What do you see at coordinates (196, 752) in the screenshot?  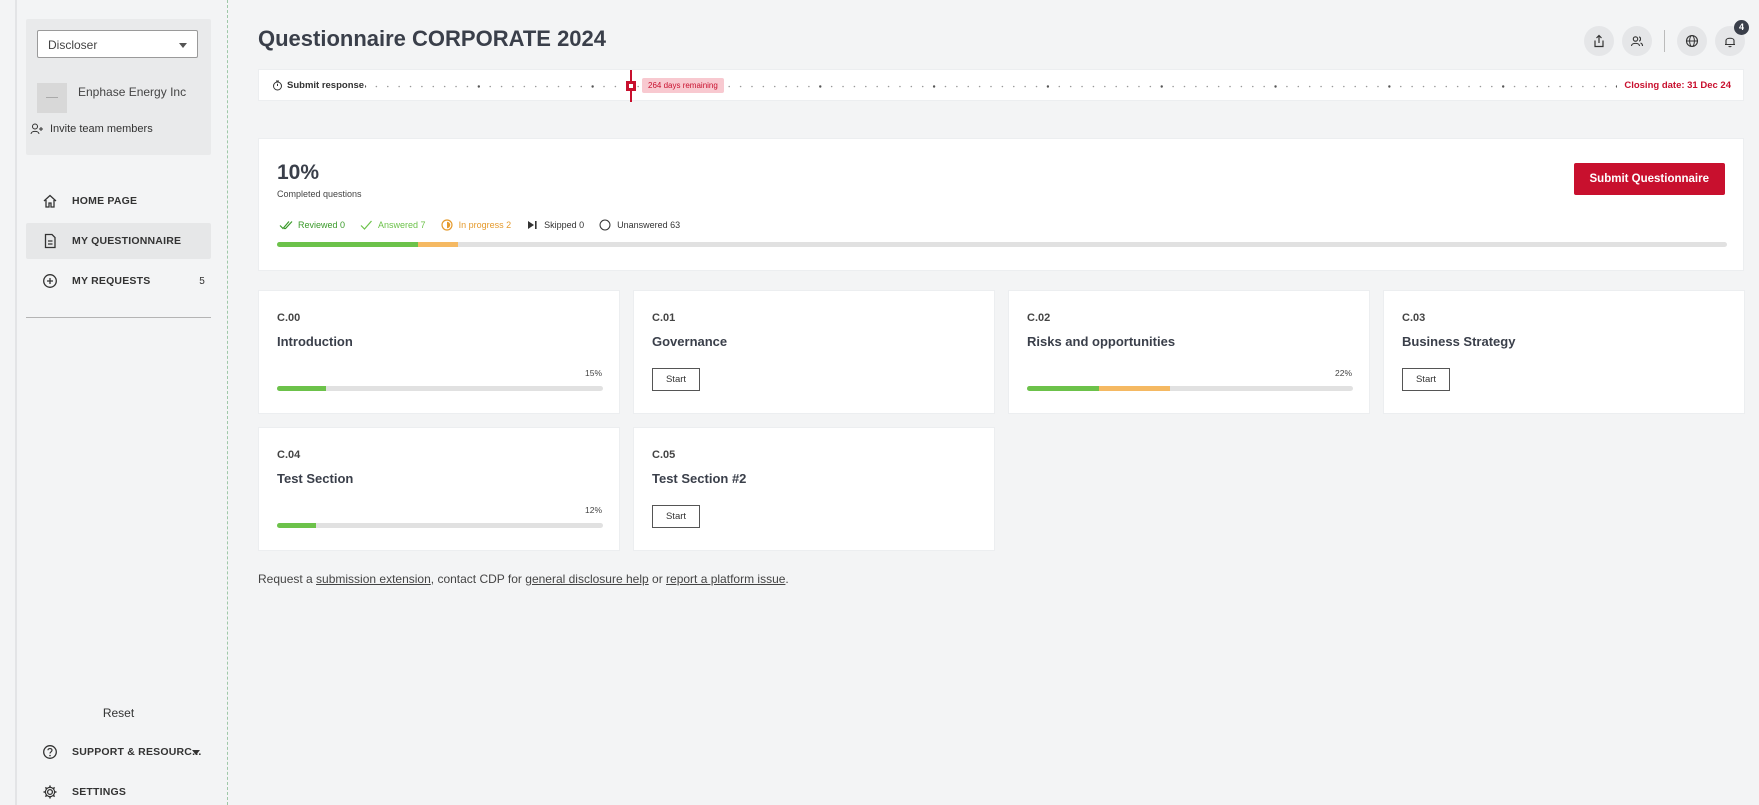 I see `chevron-down-icon` at bounding box center [196, 752].